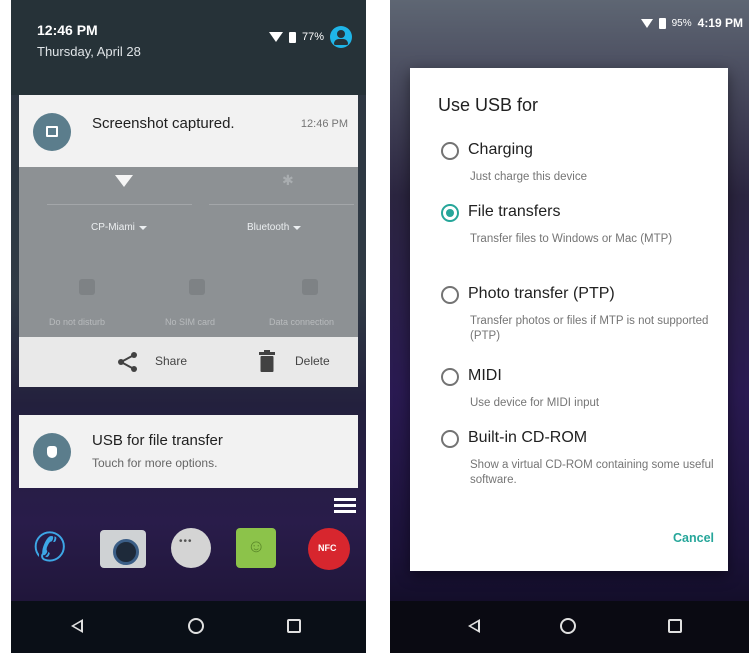 This screenshot has width=749, height=653. I want to click on app-drawer-icon, so click(191, 548).